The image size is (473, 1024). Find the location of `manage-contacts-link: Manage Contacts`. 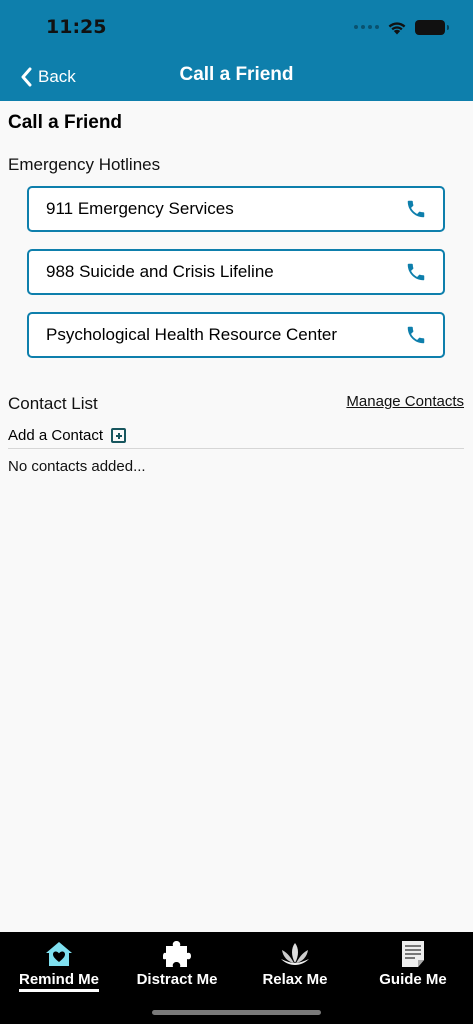

manage-contacts-link: Manage Contacts is located at coordinates (405, 401).